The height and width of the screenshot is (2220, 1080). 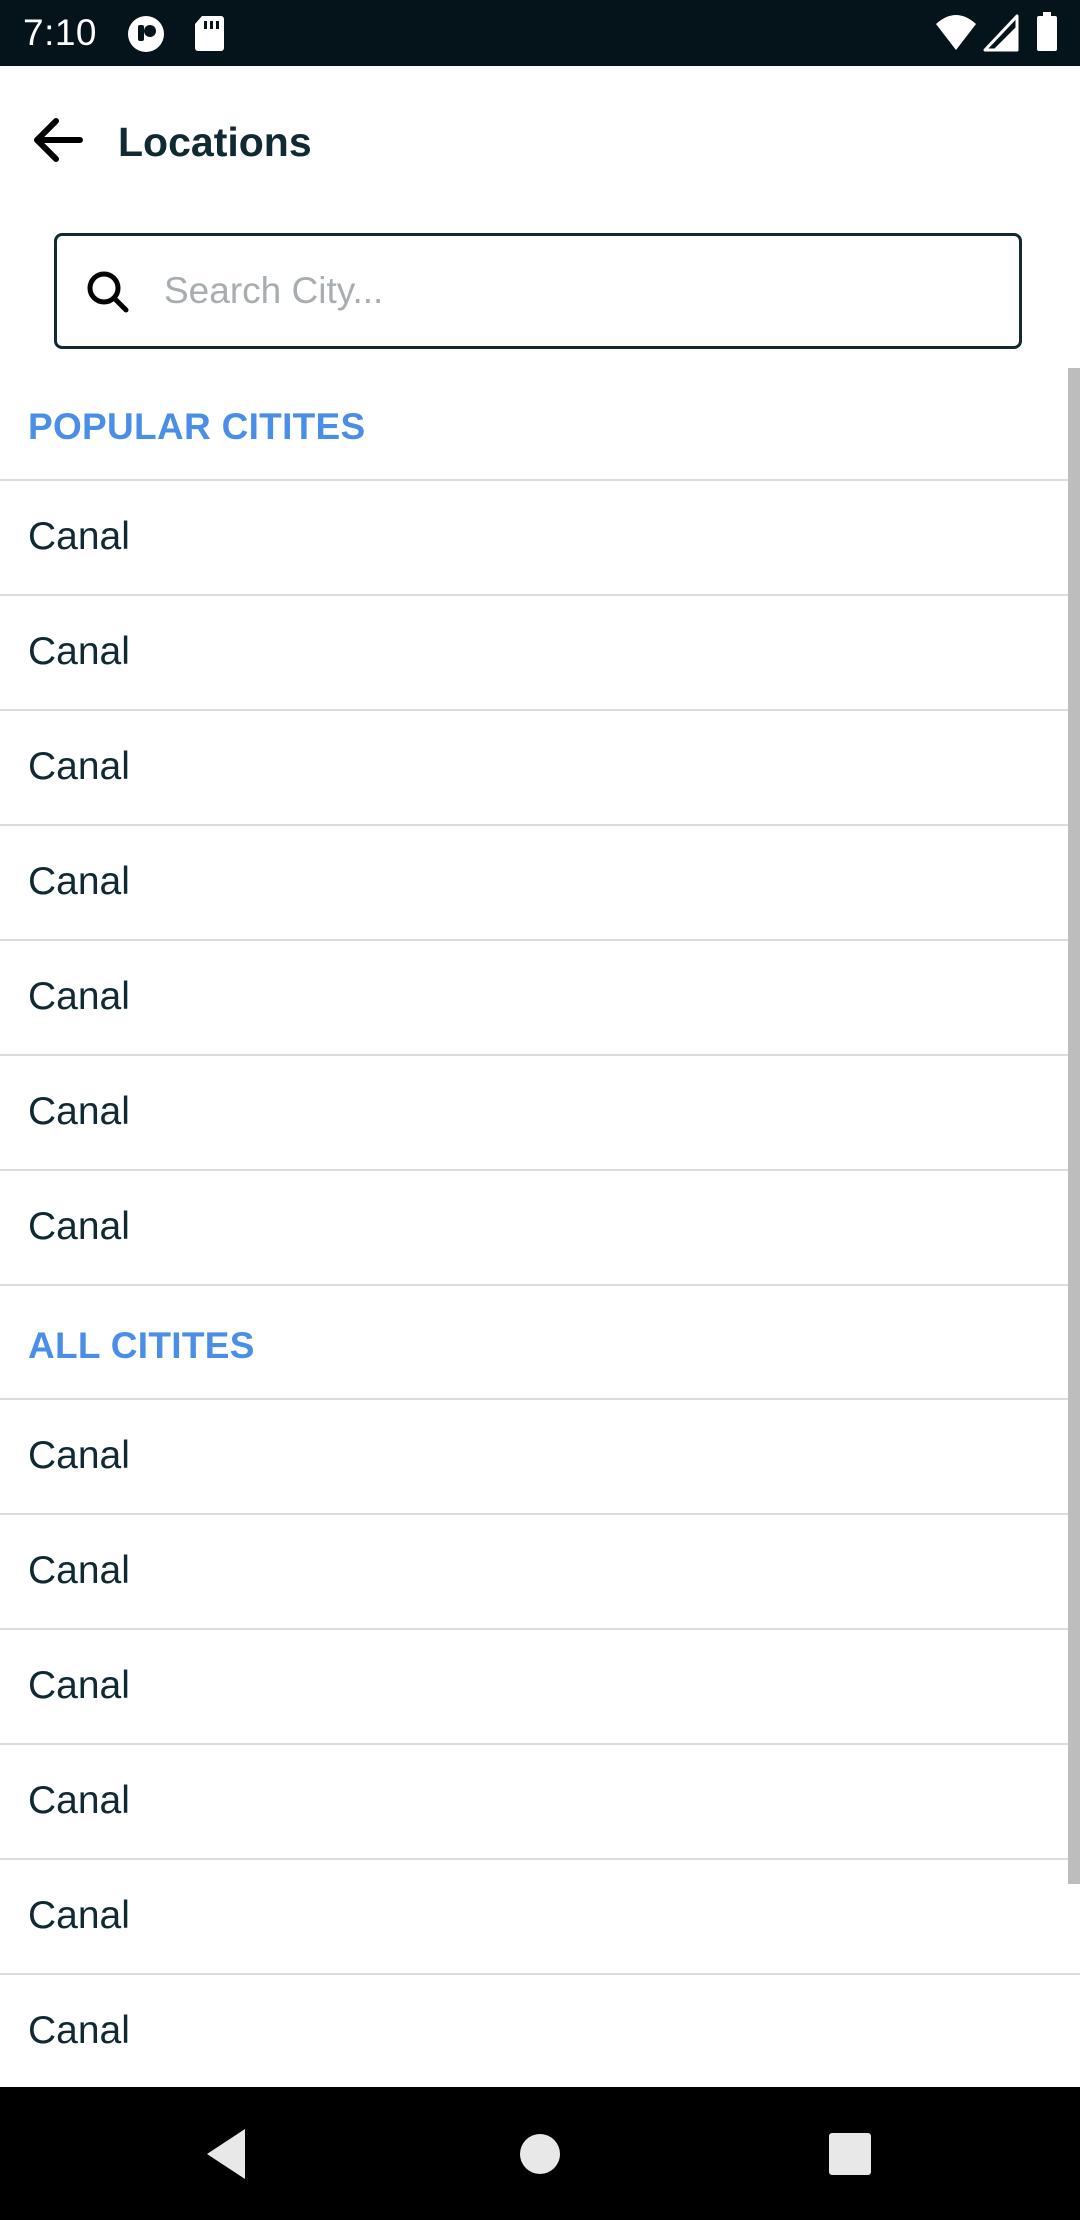 What do you see at coordinates (850, 2154) in the screenshot?
I see `recents-square-icon` at bounding box center [850, 2154].